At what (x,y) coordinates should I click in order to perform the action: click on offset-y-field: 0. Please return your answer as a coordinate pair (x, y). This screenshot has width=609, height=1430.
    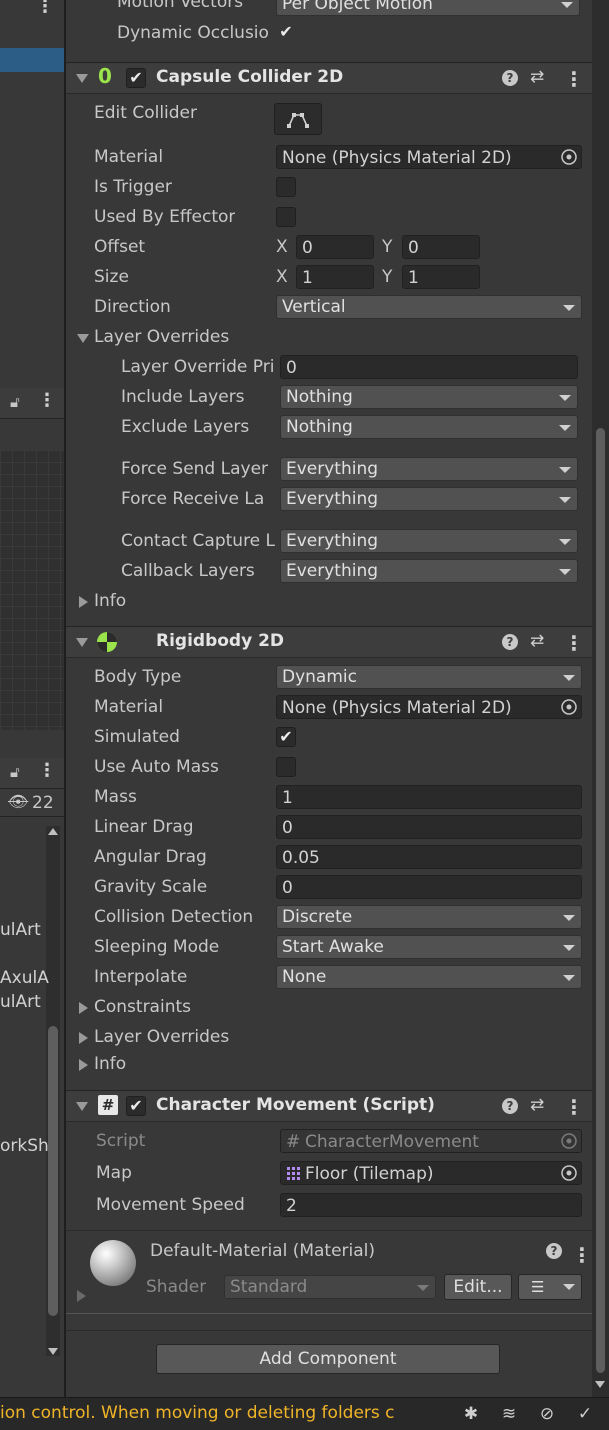
    Looking at the image, I should click on (441, 247).